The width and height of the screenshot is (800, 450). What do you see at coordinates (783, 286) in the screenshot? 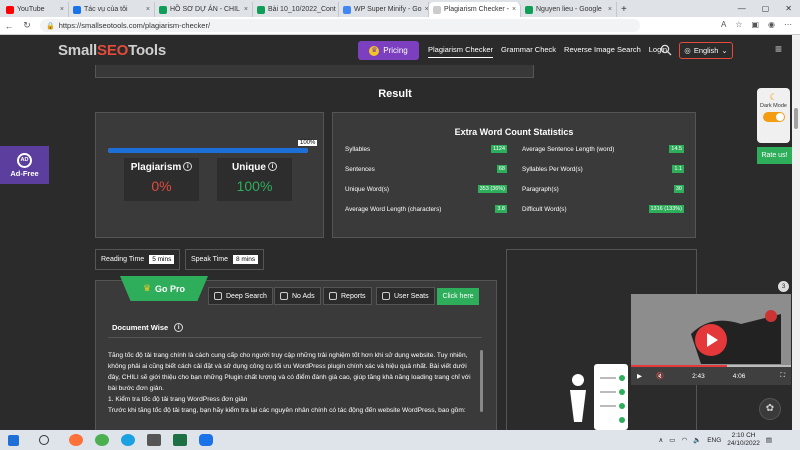
I see `video-count-badge: 3` at bounding box center [783, 286].